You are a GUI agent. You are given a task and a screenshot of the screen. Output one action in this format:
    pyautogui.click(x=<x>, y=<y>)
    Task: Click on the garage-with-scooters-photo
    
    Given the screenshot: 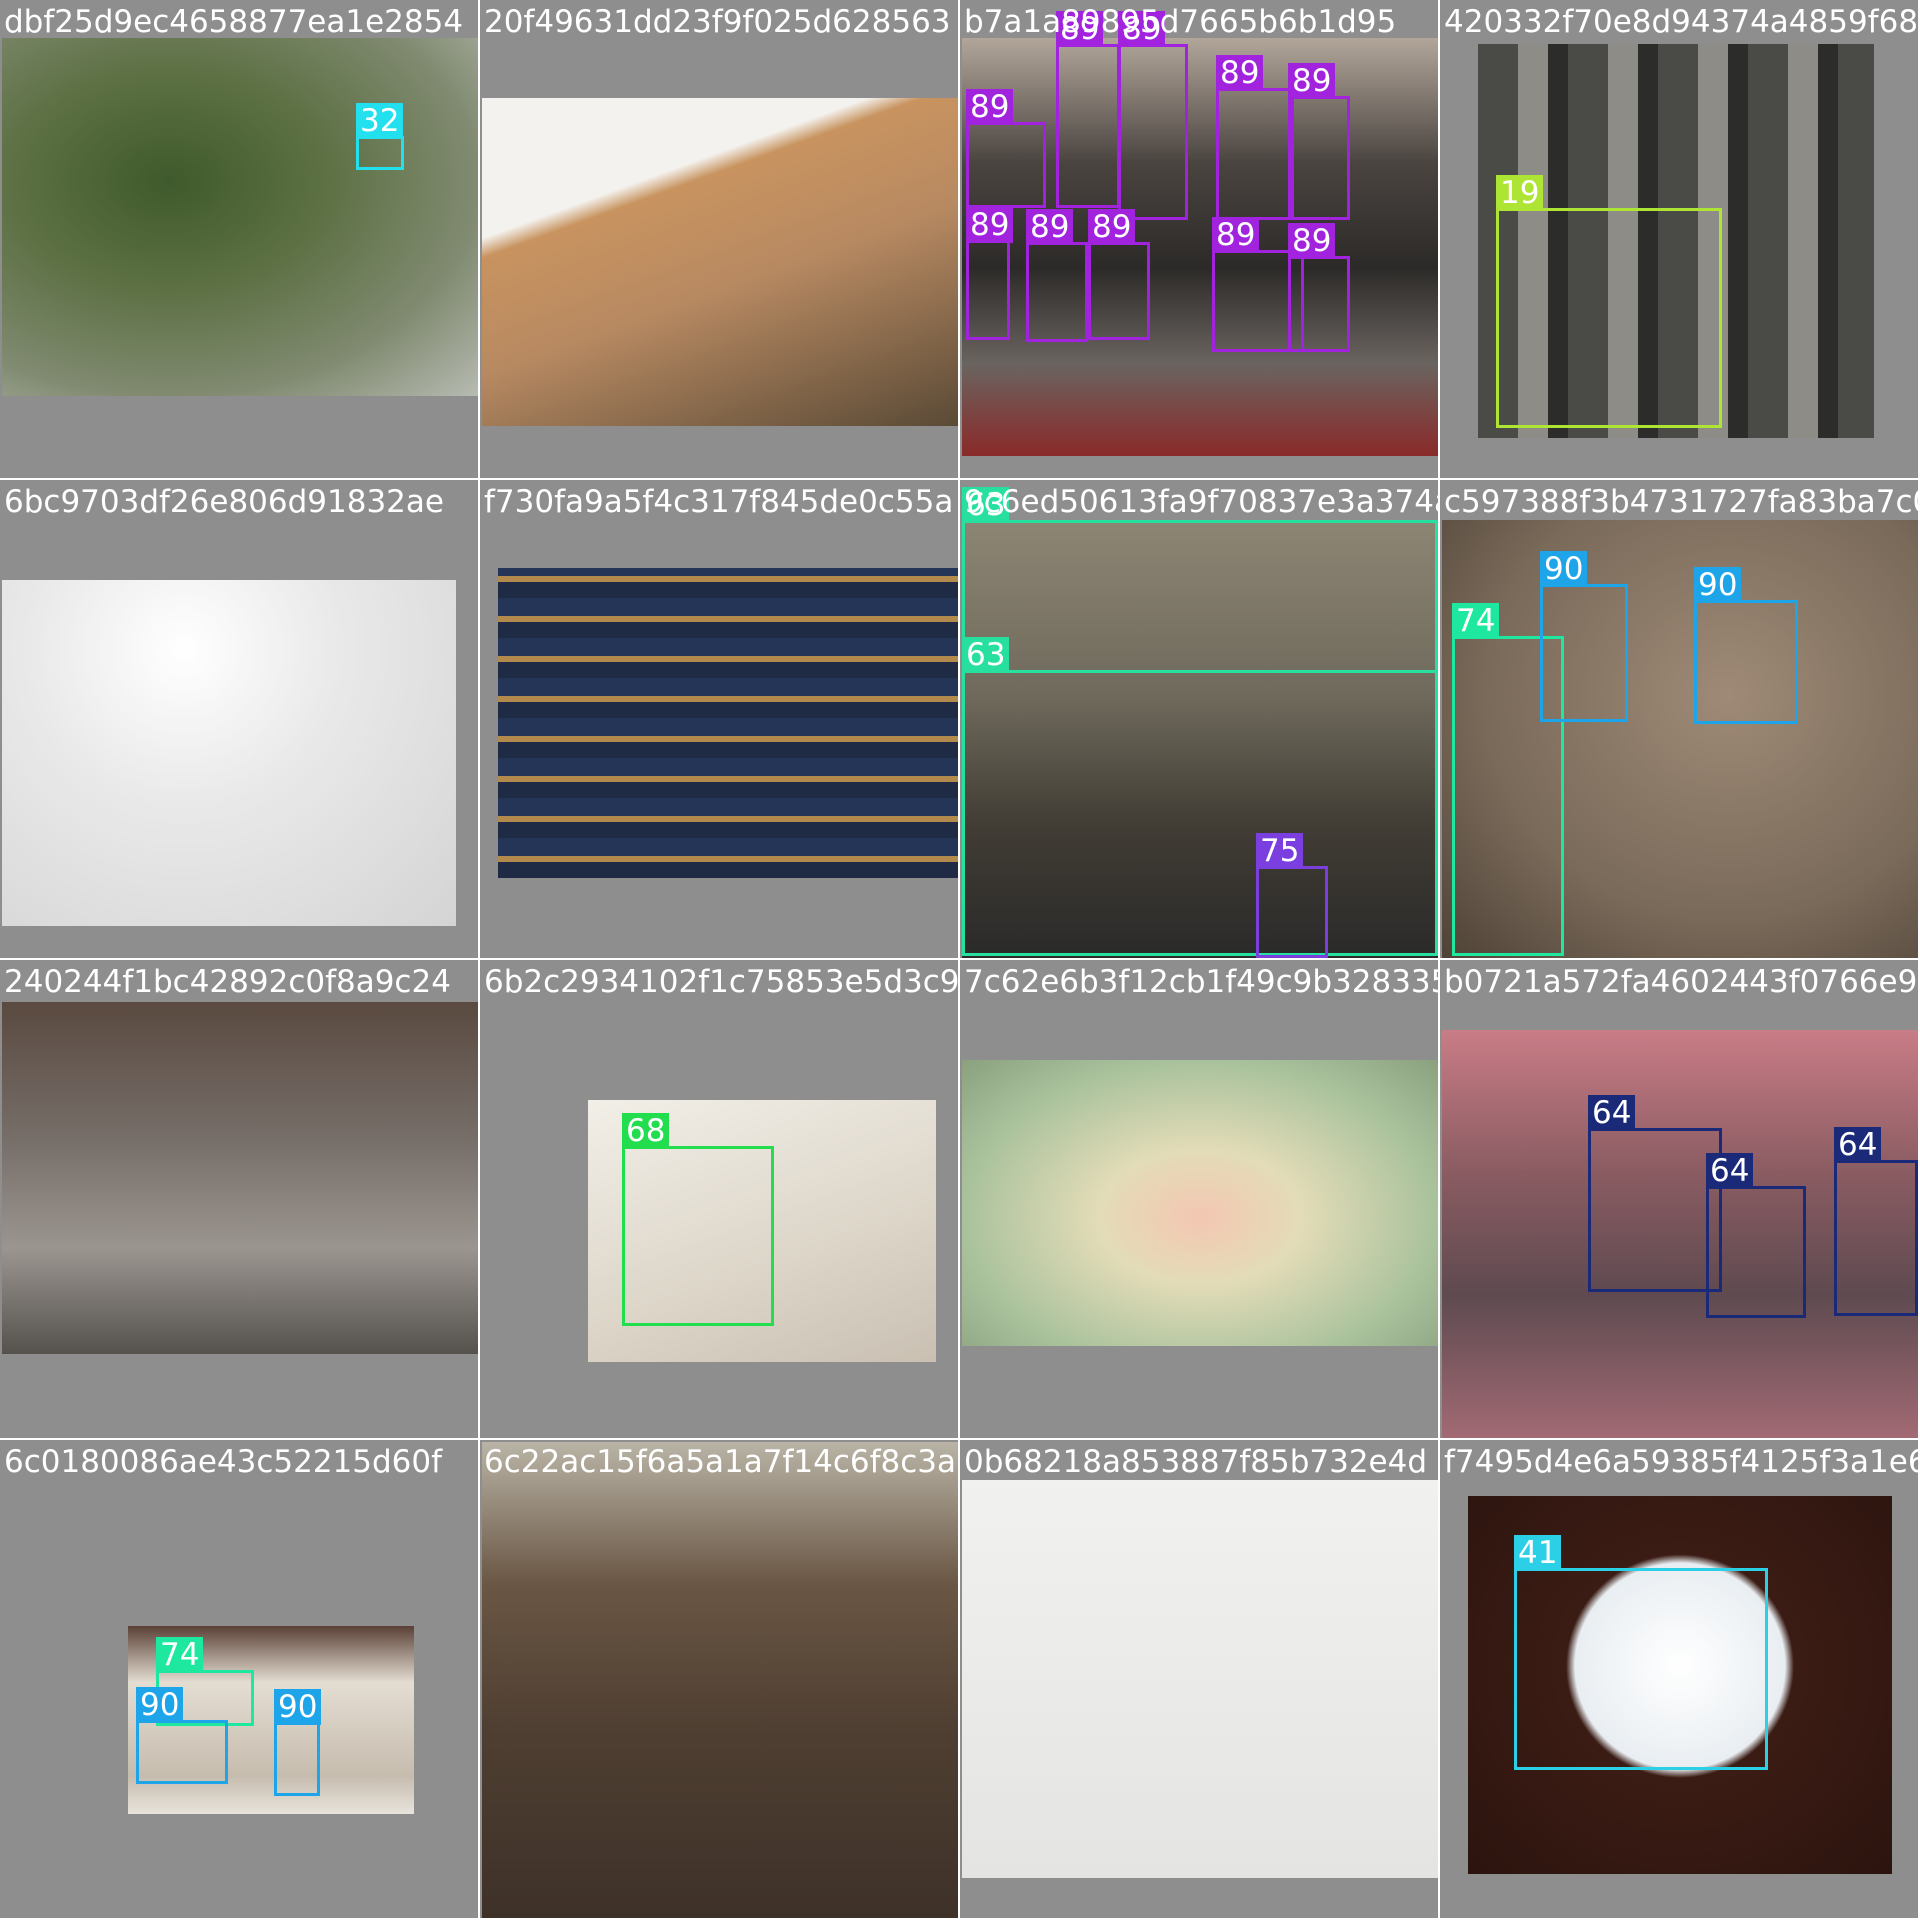 What is the action you would take?
    pyautogui.click(x=229, y=753)
    